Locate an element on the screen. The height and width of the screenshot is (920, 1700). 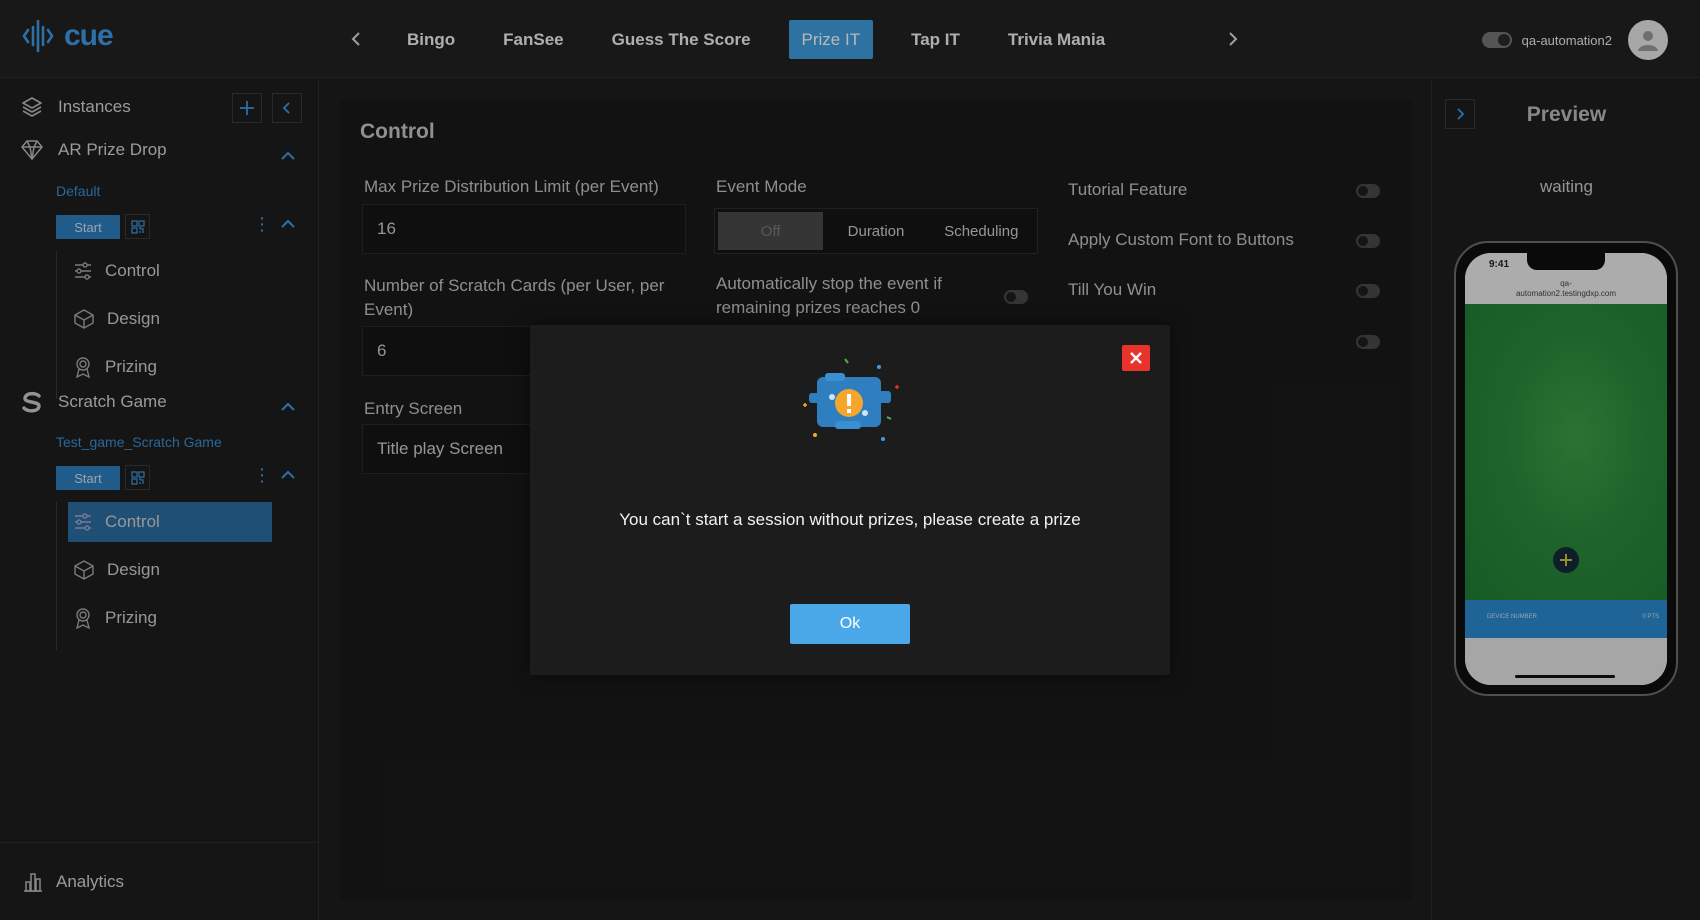
close-icon is located at coordinates (1136, 358).